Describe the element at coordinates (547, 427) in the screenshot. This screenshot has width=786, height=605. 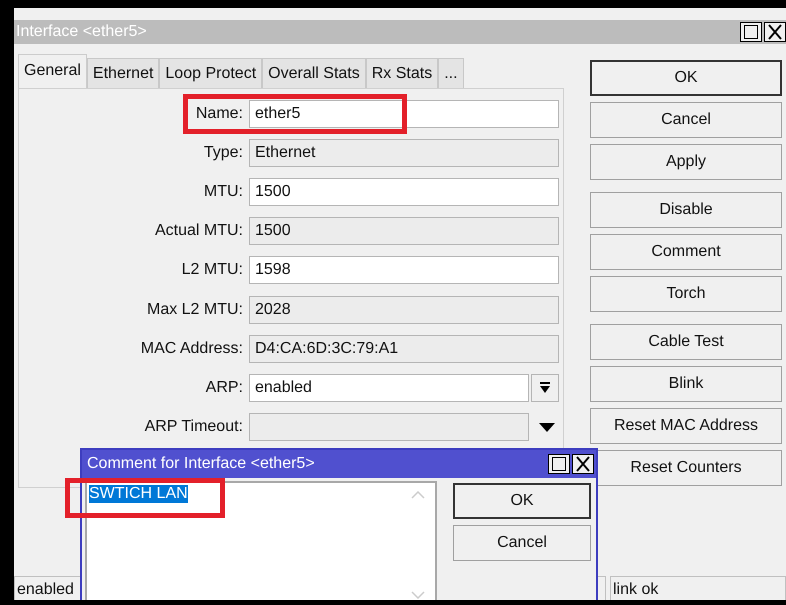
I see `expand-arrow-icon` at that location.